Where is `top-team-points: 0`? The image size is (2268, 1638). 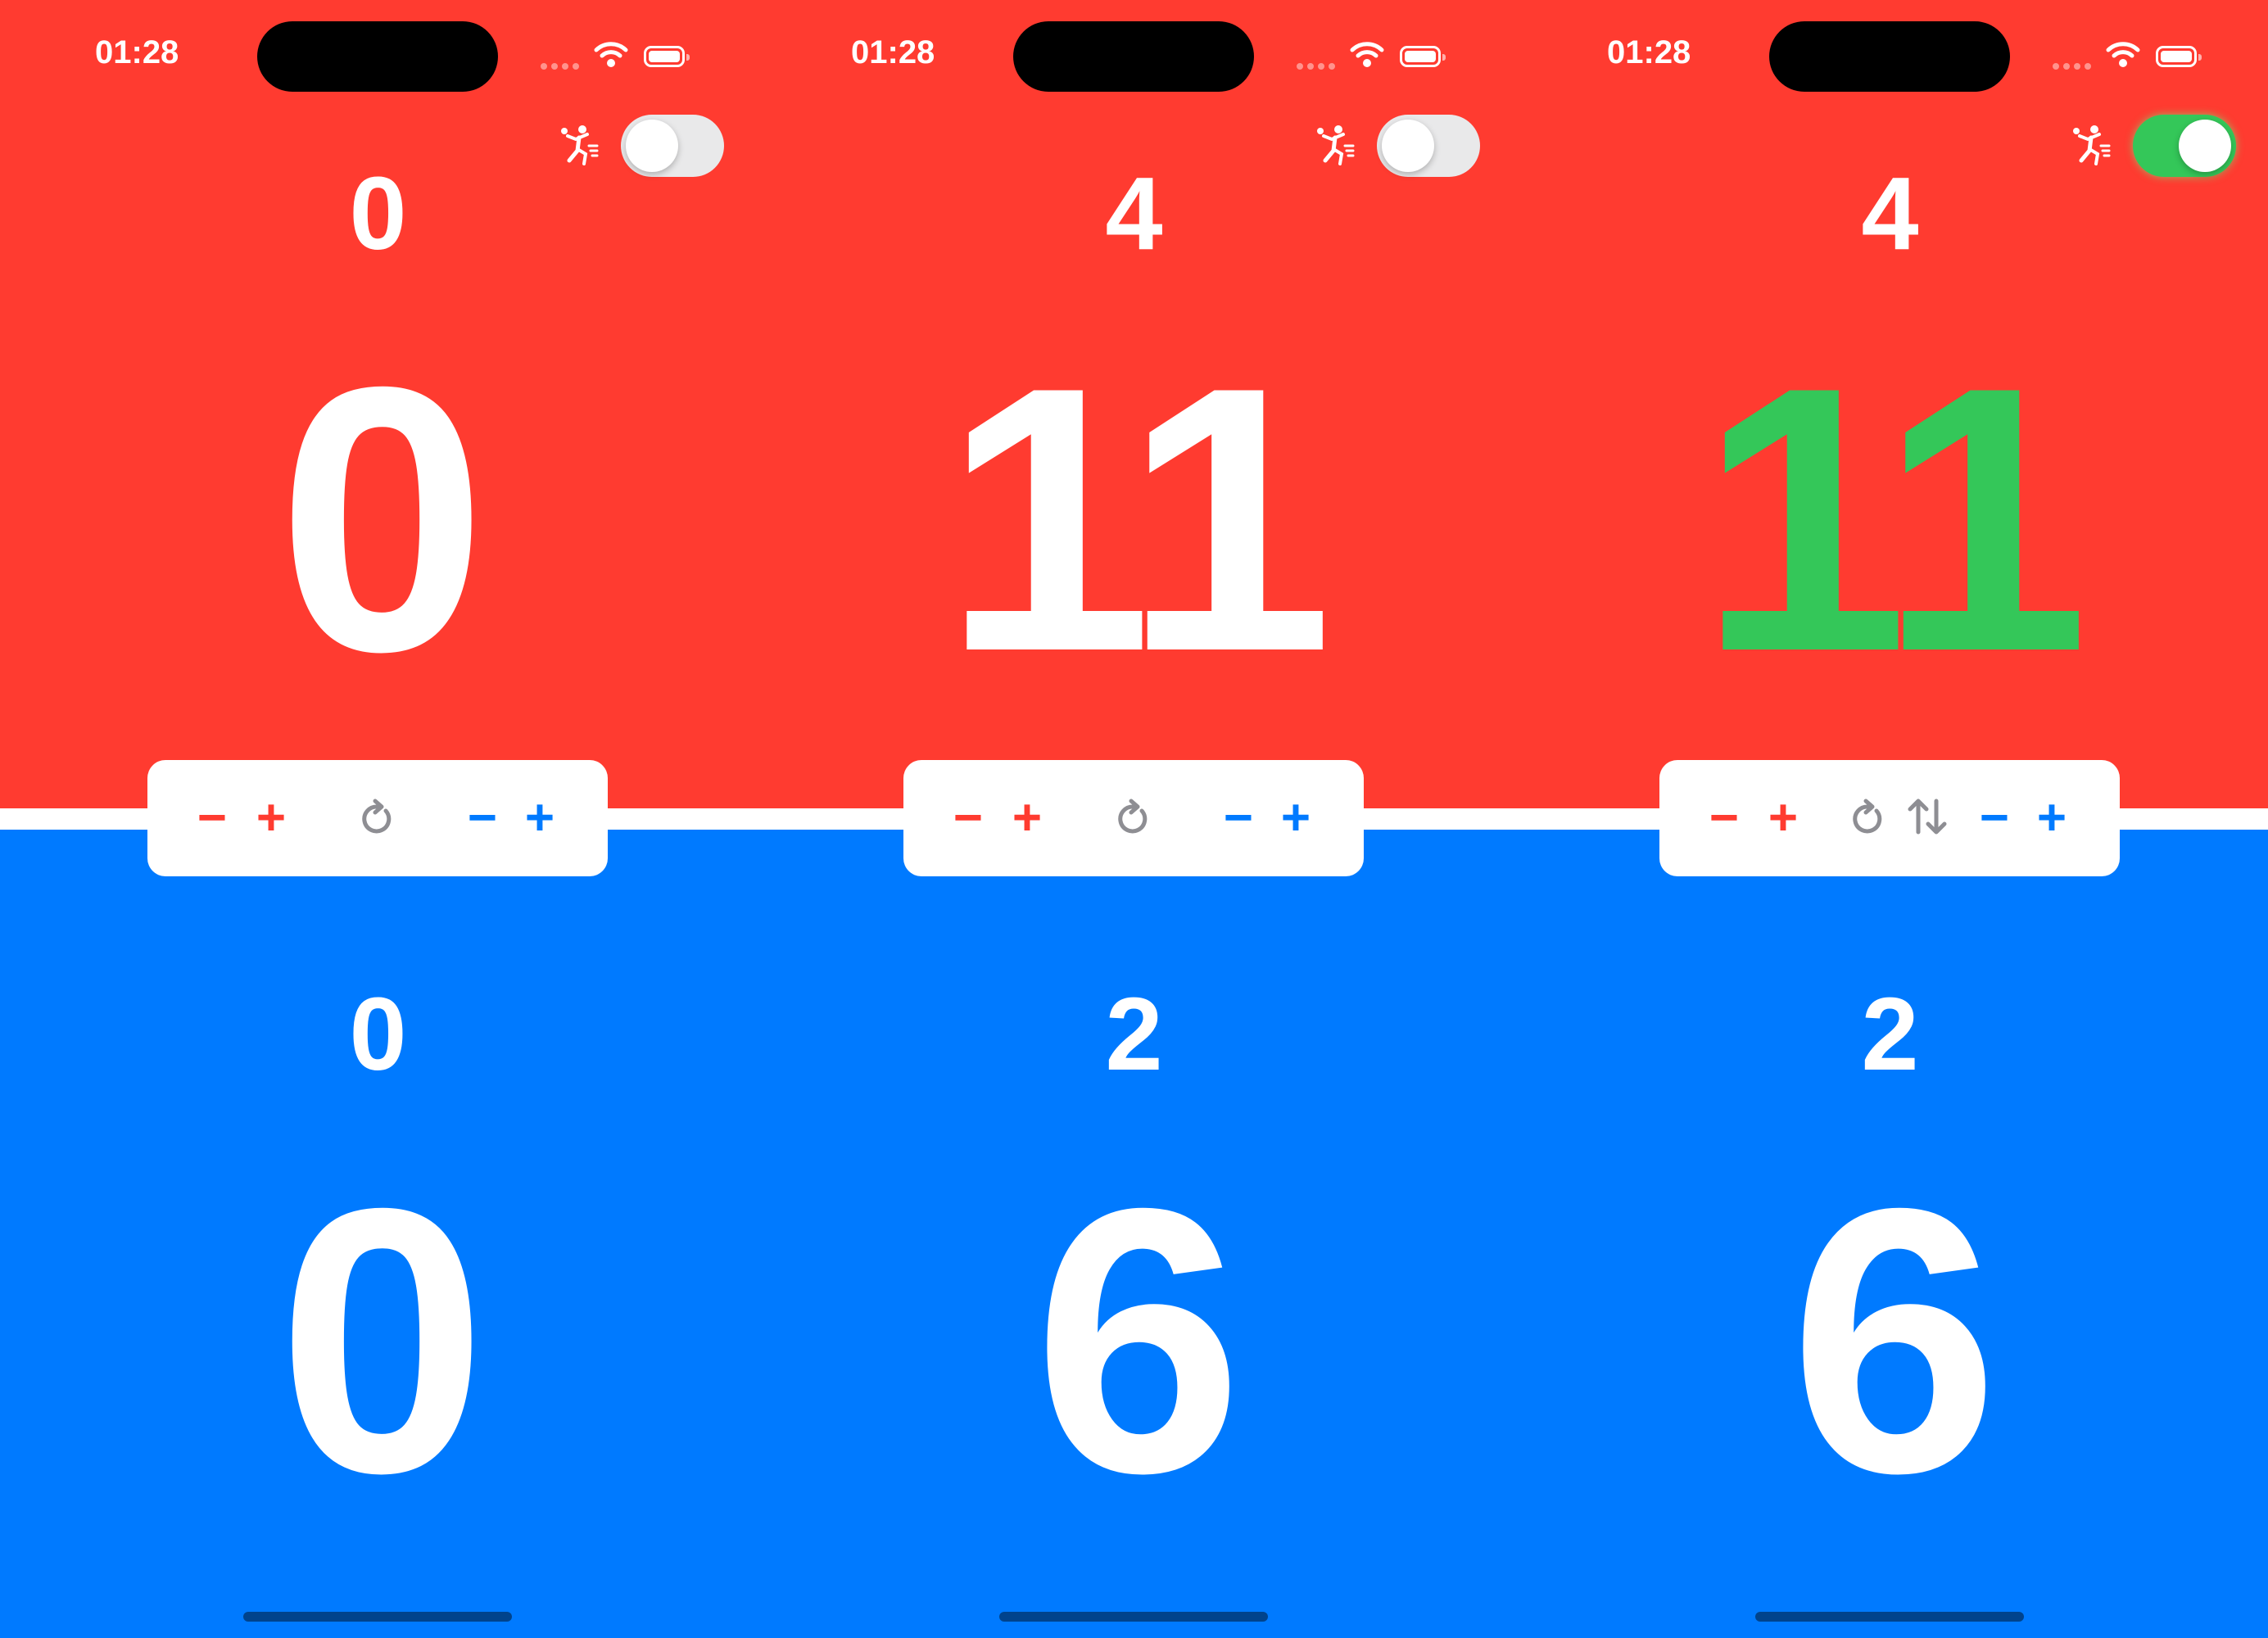 top-team-points: 0 is located at coordinates (378, 520).